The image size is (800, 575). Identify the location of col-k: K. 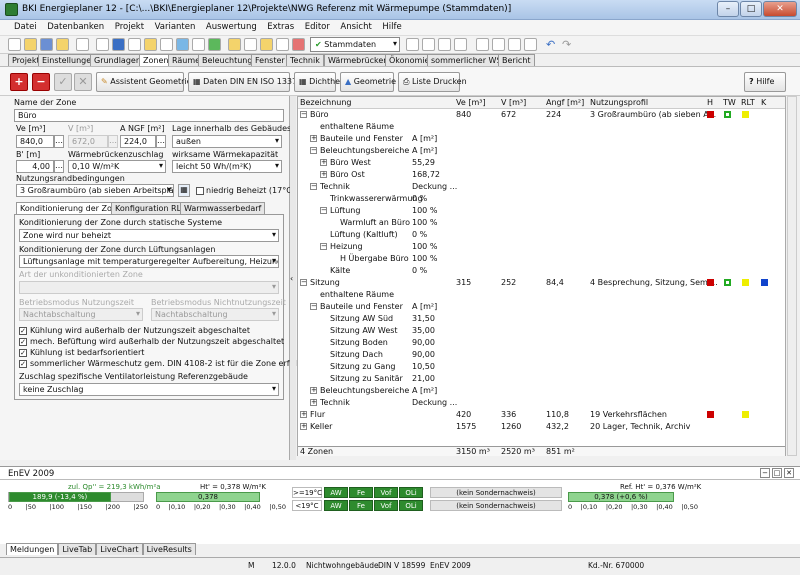
(763, 102).